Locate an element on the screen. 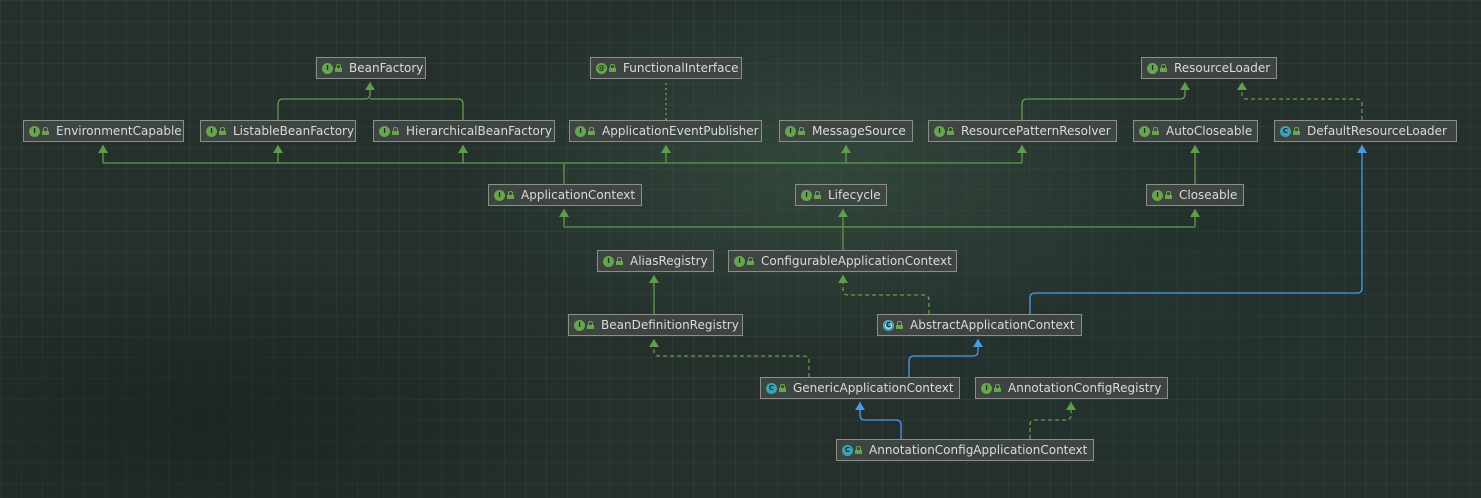 Image resolution: width=1481 pixels, height=498 pixels. node-application-context: I ApplicationContext is located at coordinates (565, 195).